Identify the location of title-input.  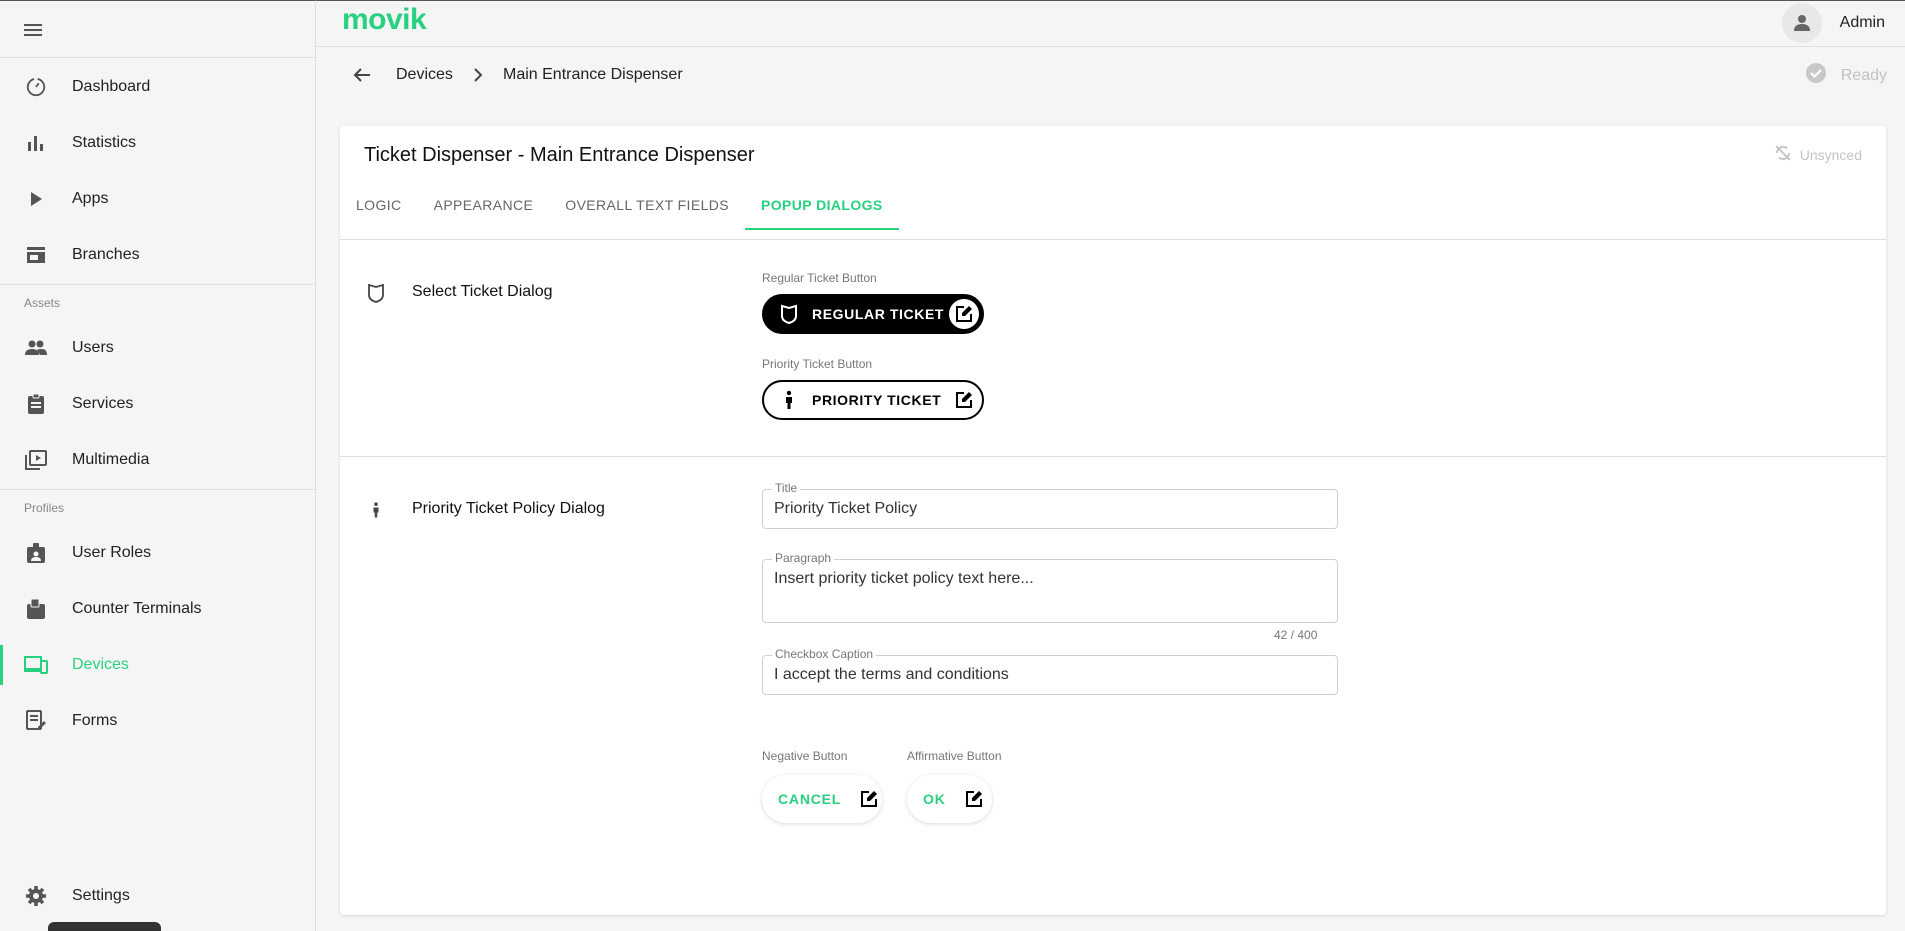
(1050, 509).